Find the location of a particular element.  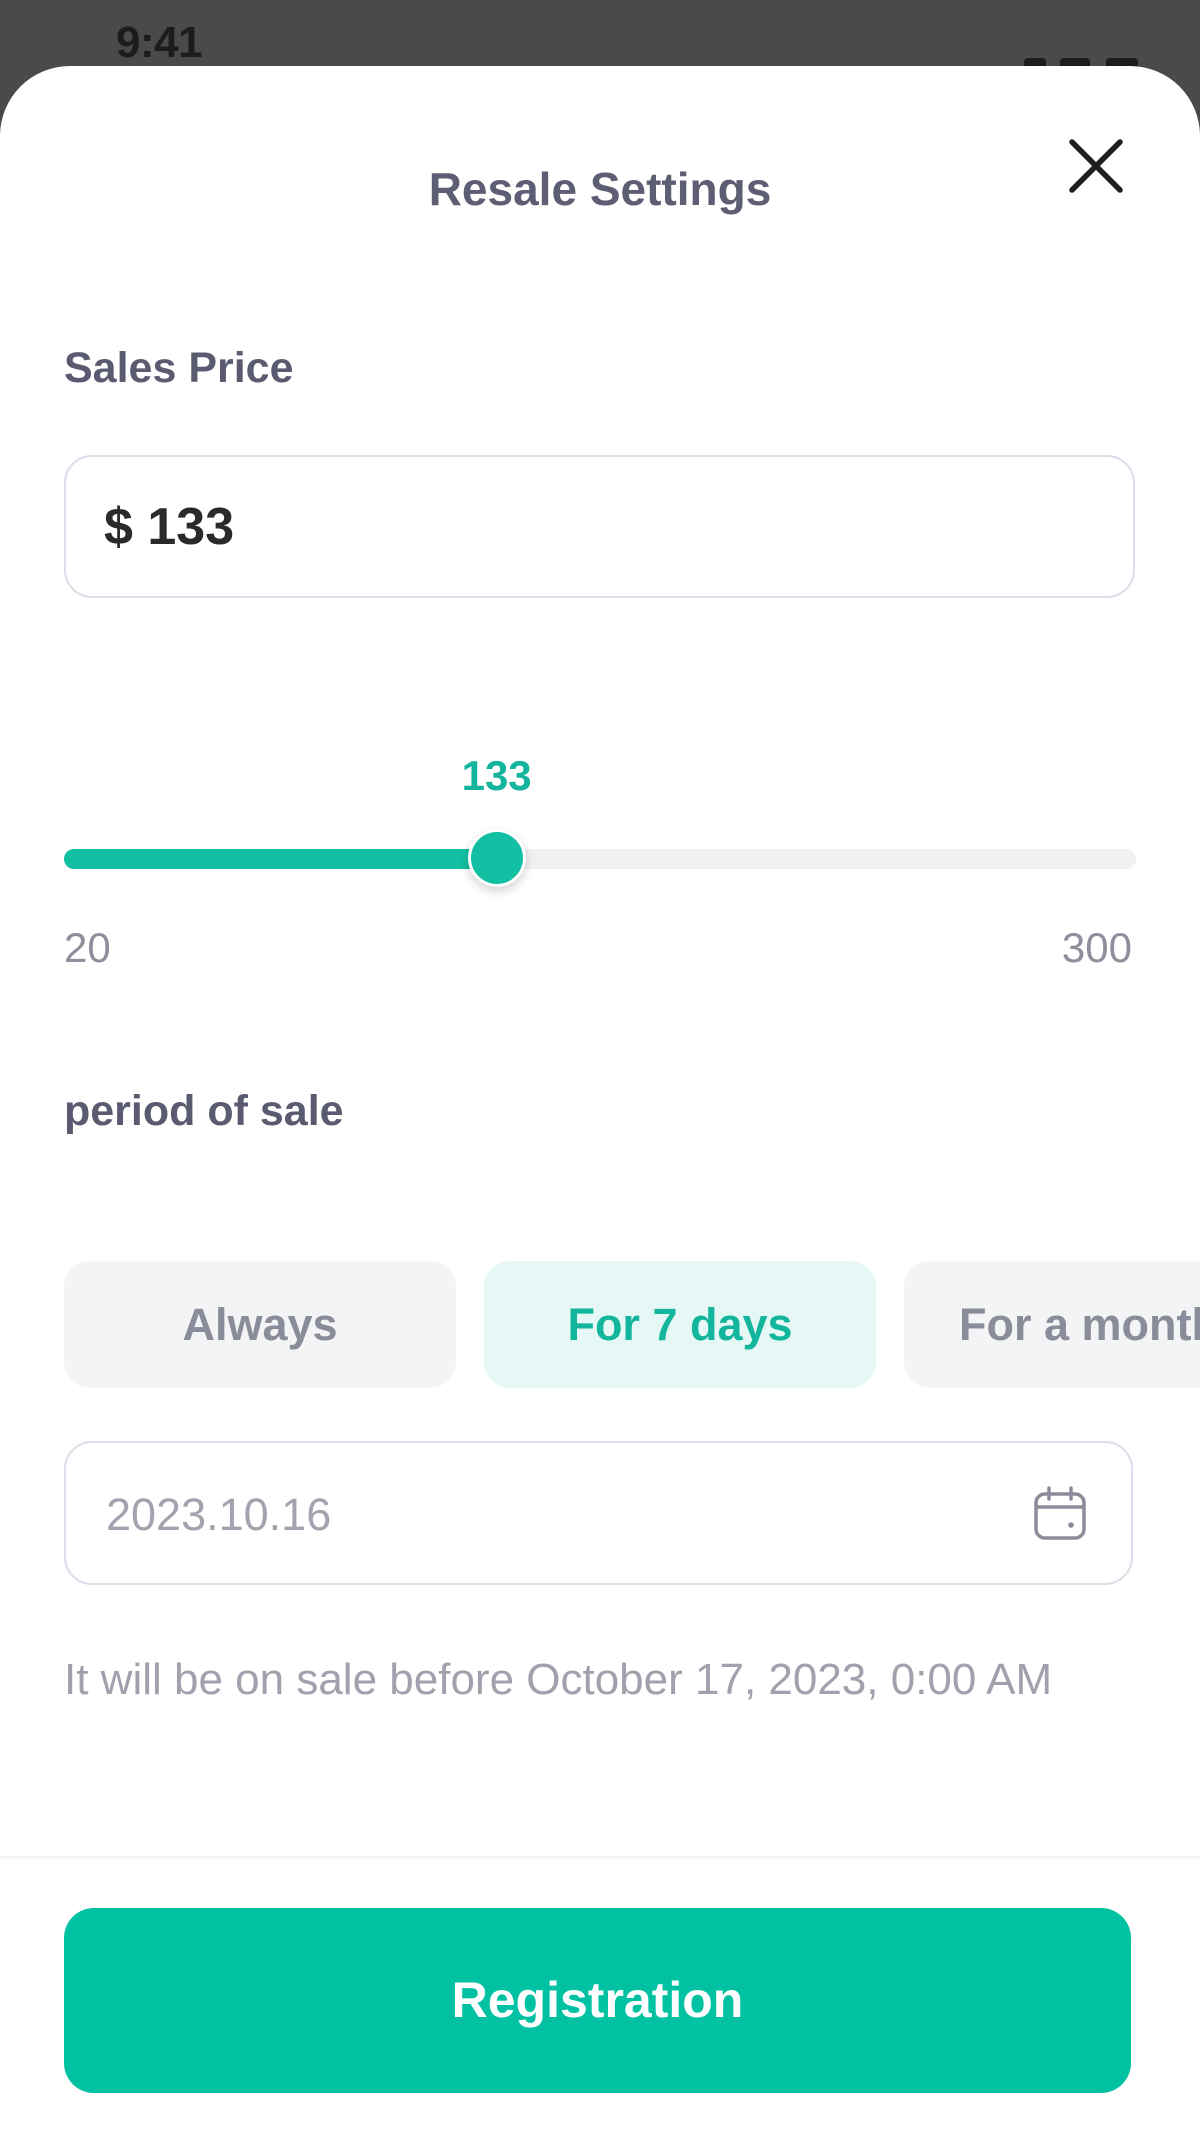

slider-max-label: 300 is located at coordinates (1096, 947).